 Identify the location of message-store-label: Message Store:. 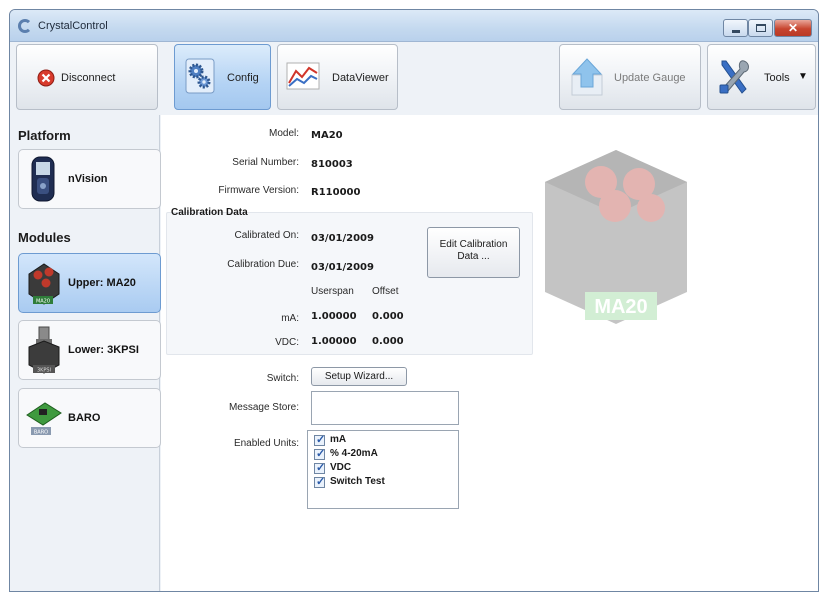
(263, 407).